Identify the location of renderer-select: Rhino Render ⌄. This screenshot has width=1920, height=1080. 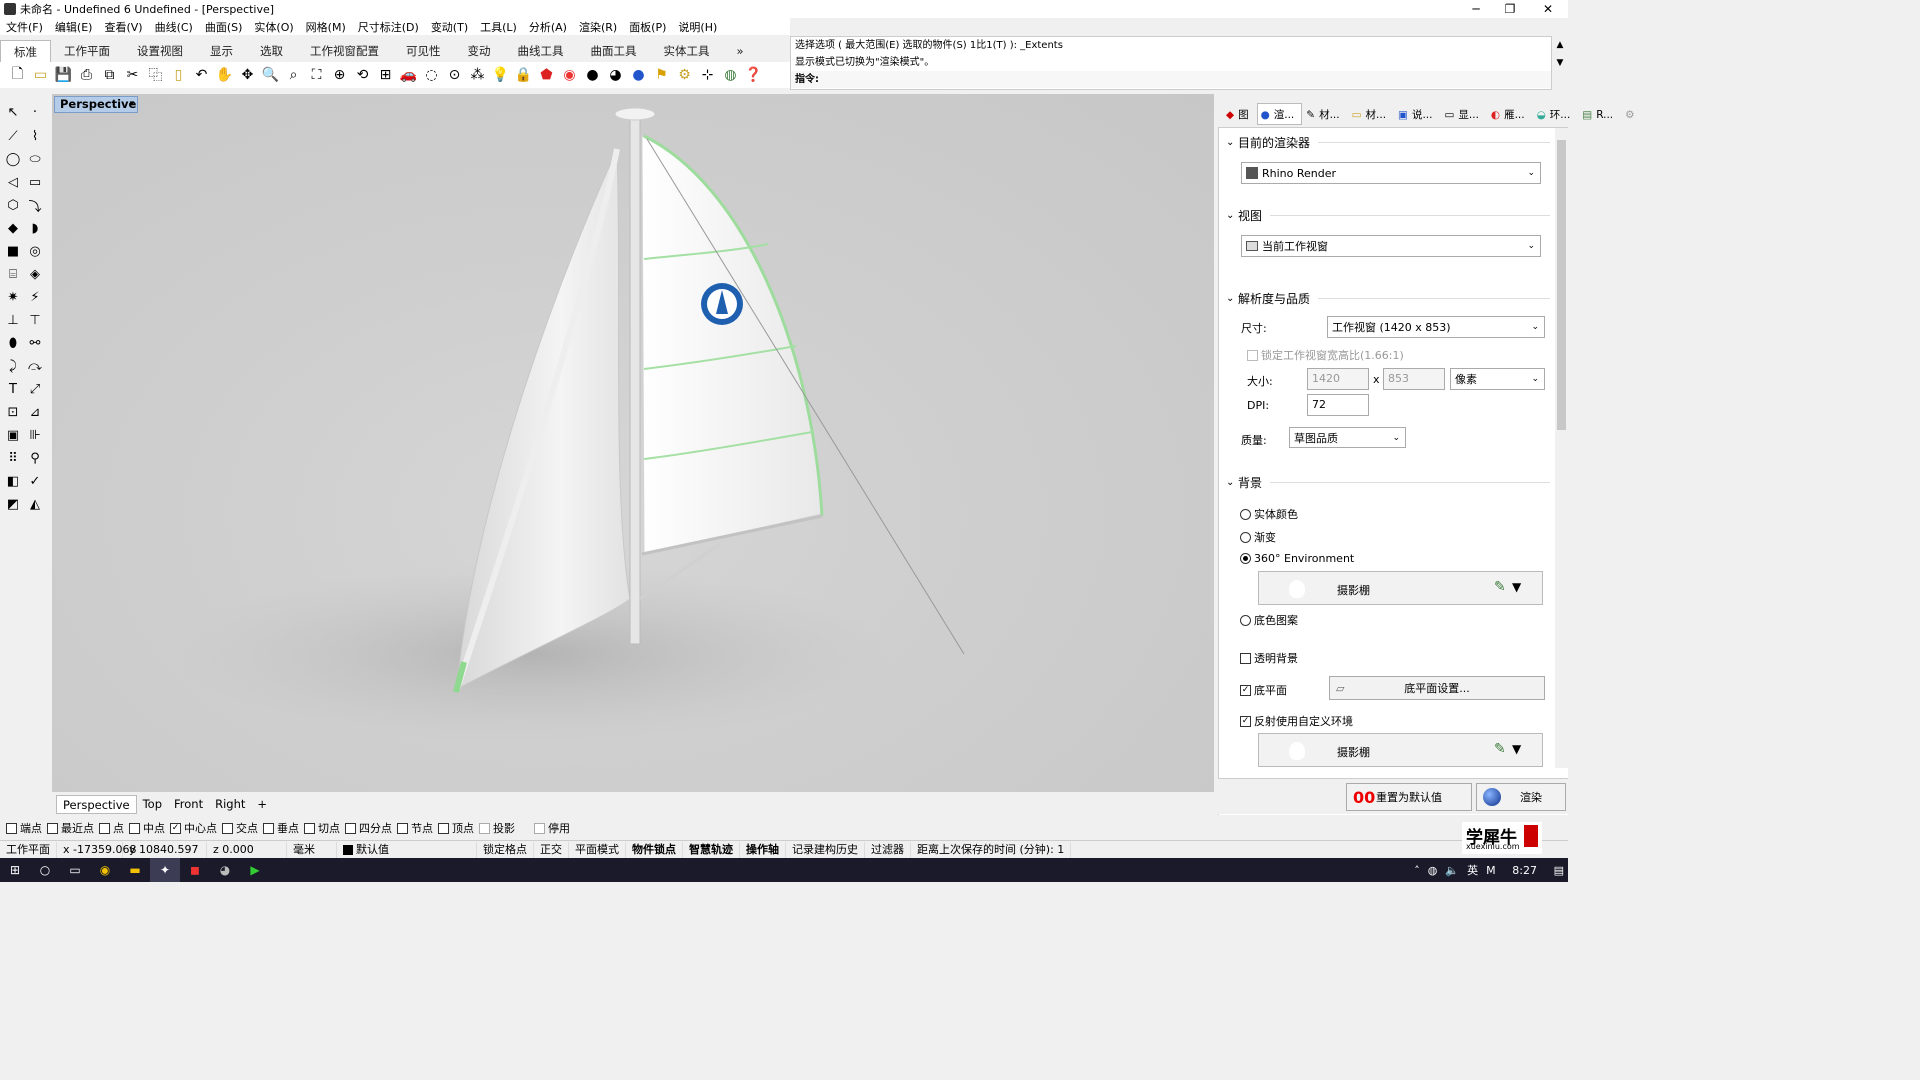
(1391, 173).